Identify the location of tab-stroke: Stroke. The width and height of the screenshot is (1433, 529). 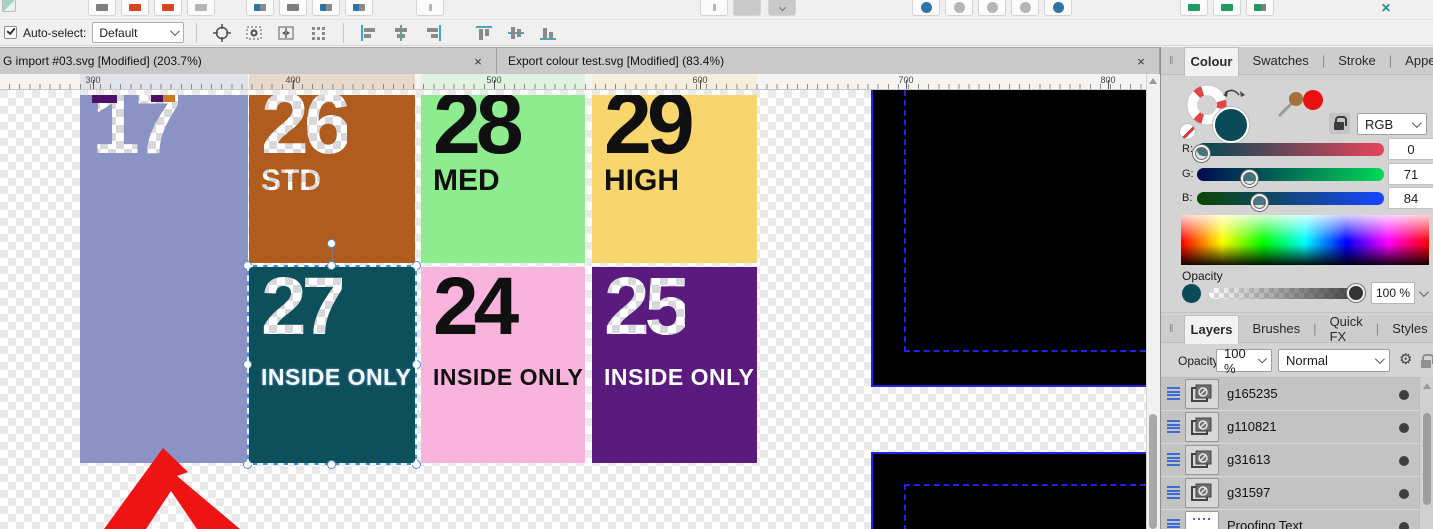
(1357, 61).